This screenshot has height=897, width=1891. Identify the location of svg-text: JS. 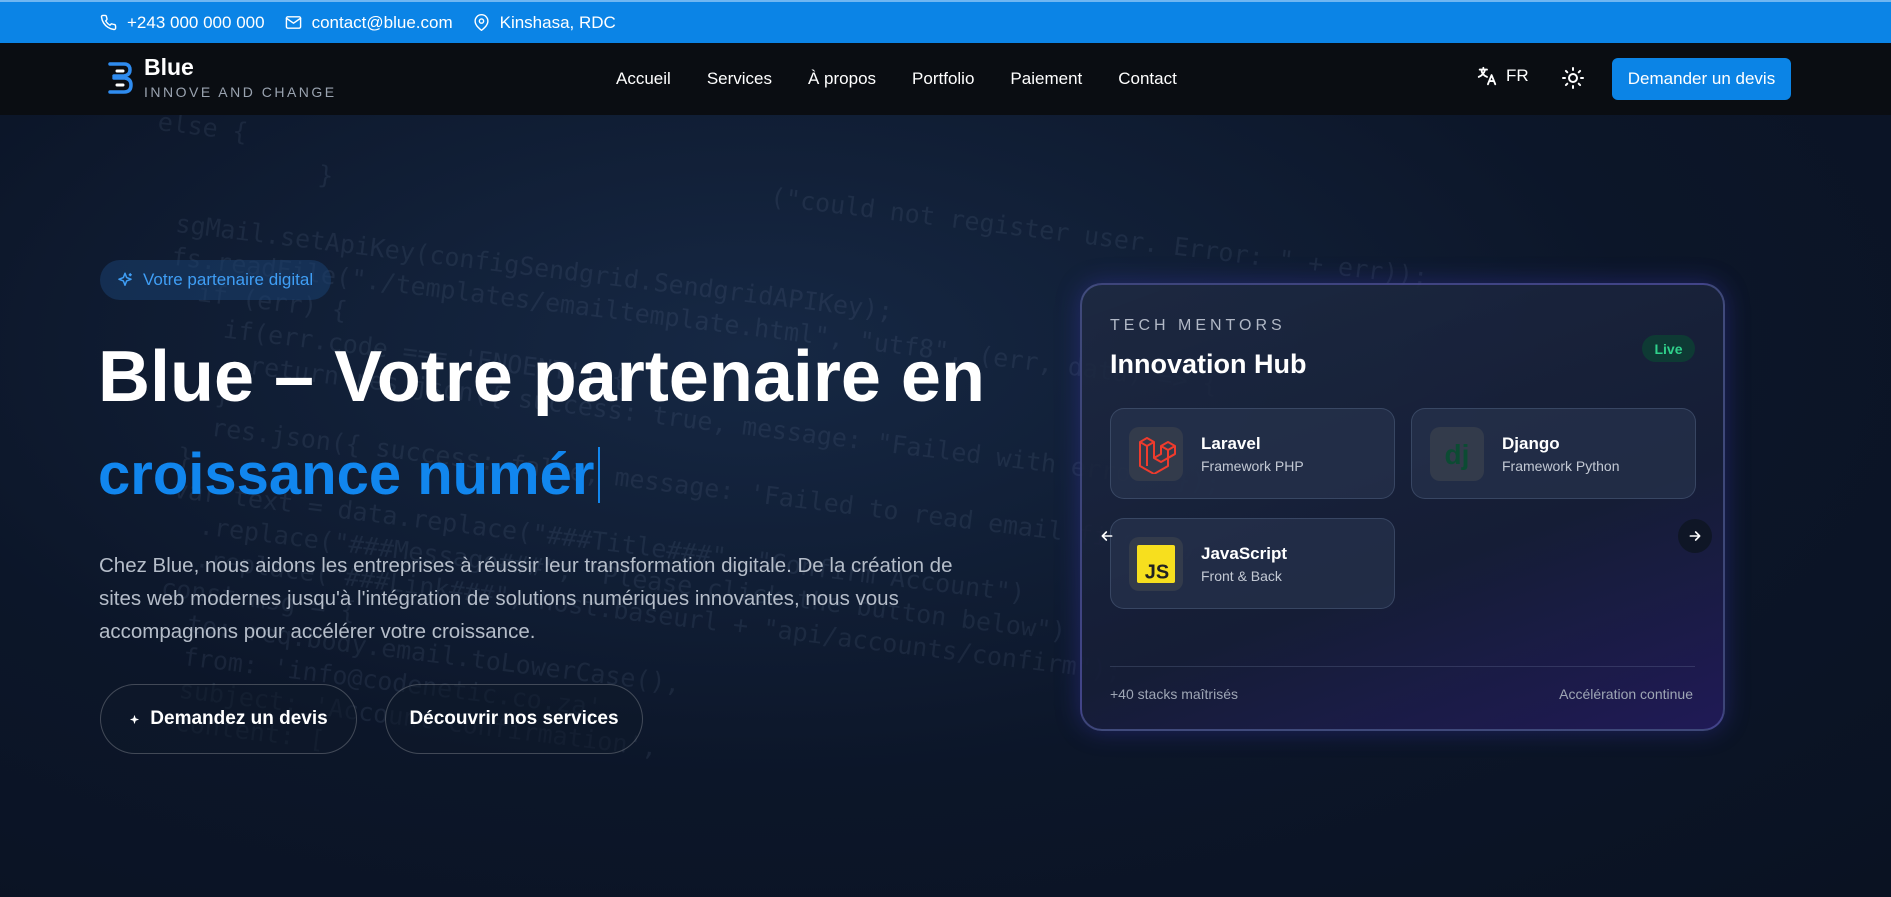
(1157, 572).